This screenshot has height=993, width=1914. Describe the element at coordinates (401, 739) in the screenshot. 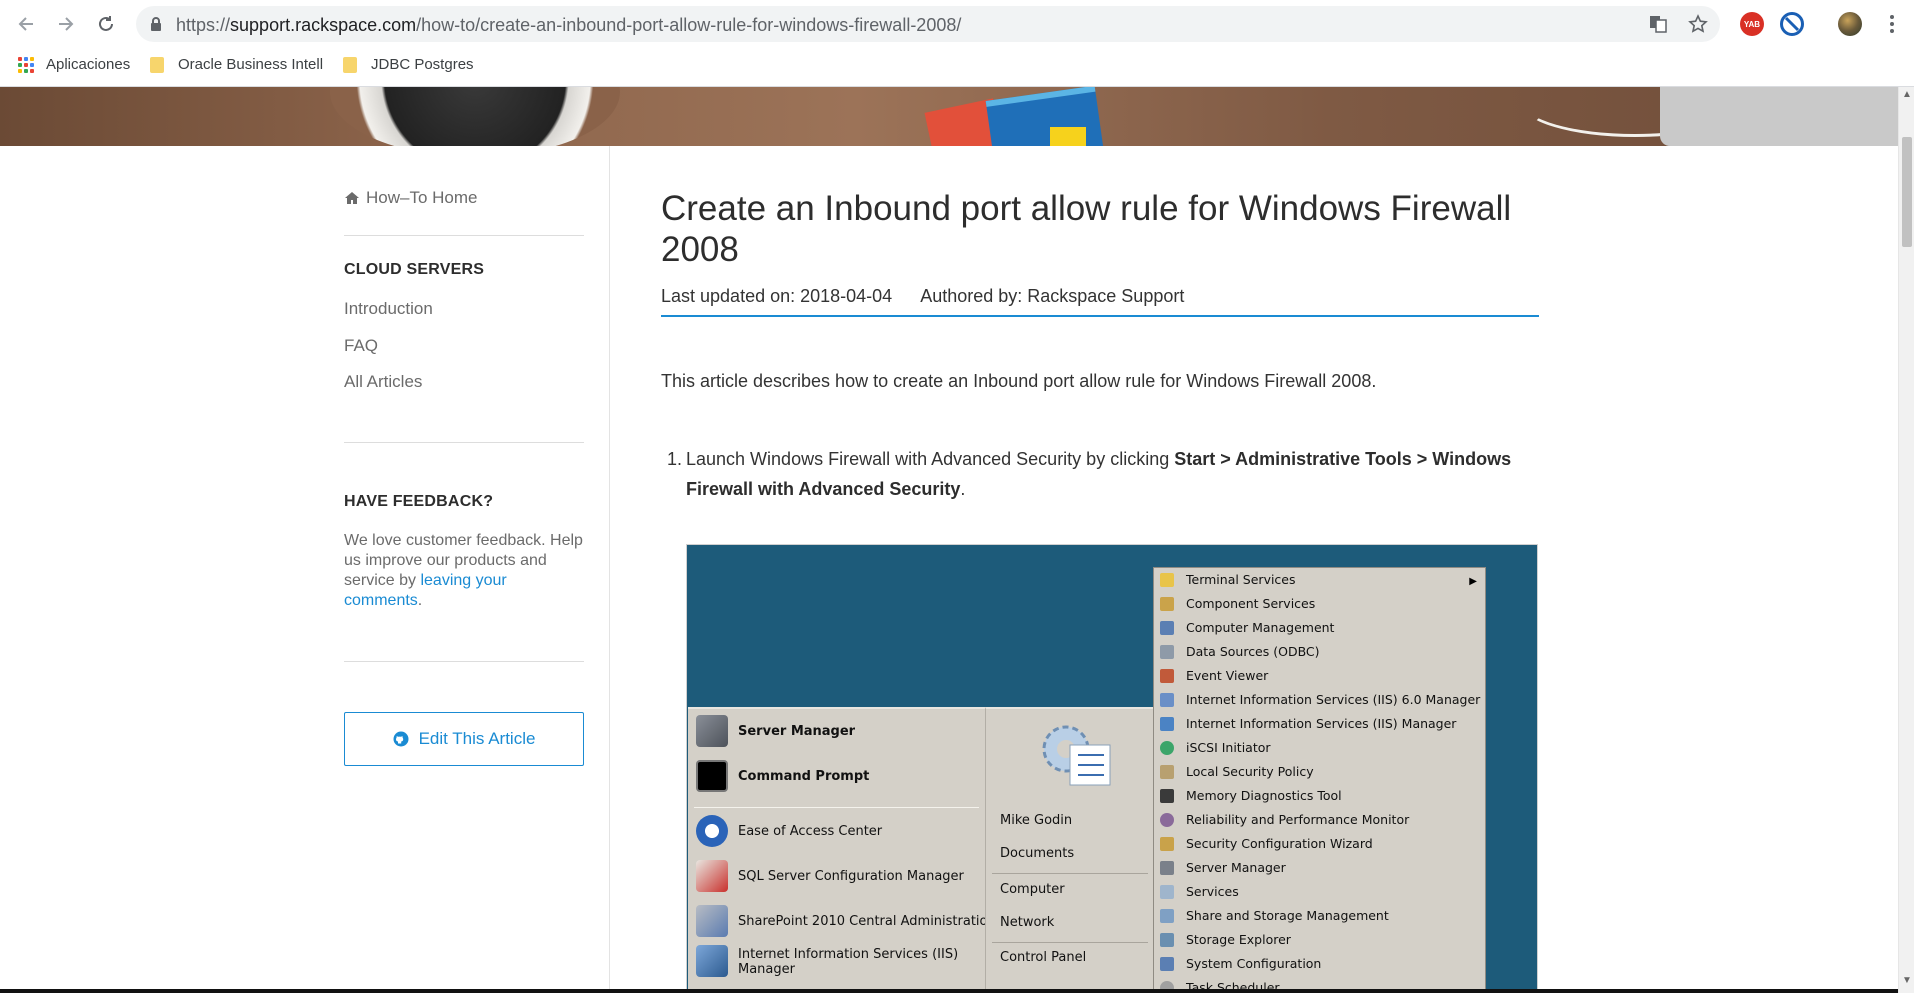

I see `github-icon` at that location.